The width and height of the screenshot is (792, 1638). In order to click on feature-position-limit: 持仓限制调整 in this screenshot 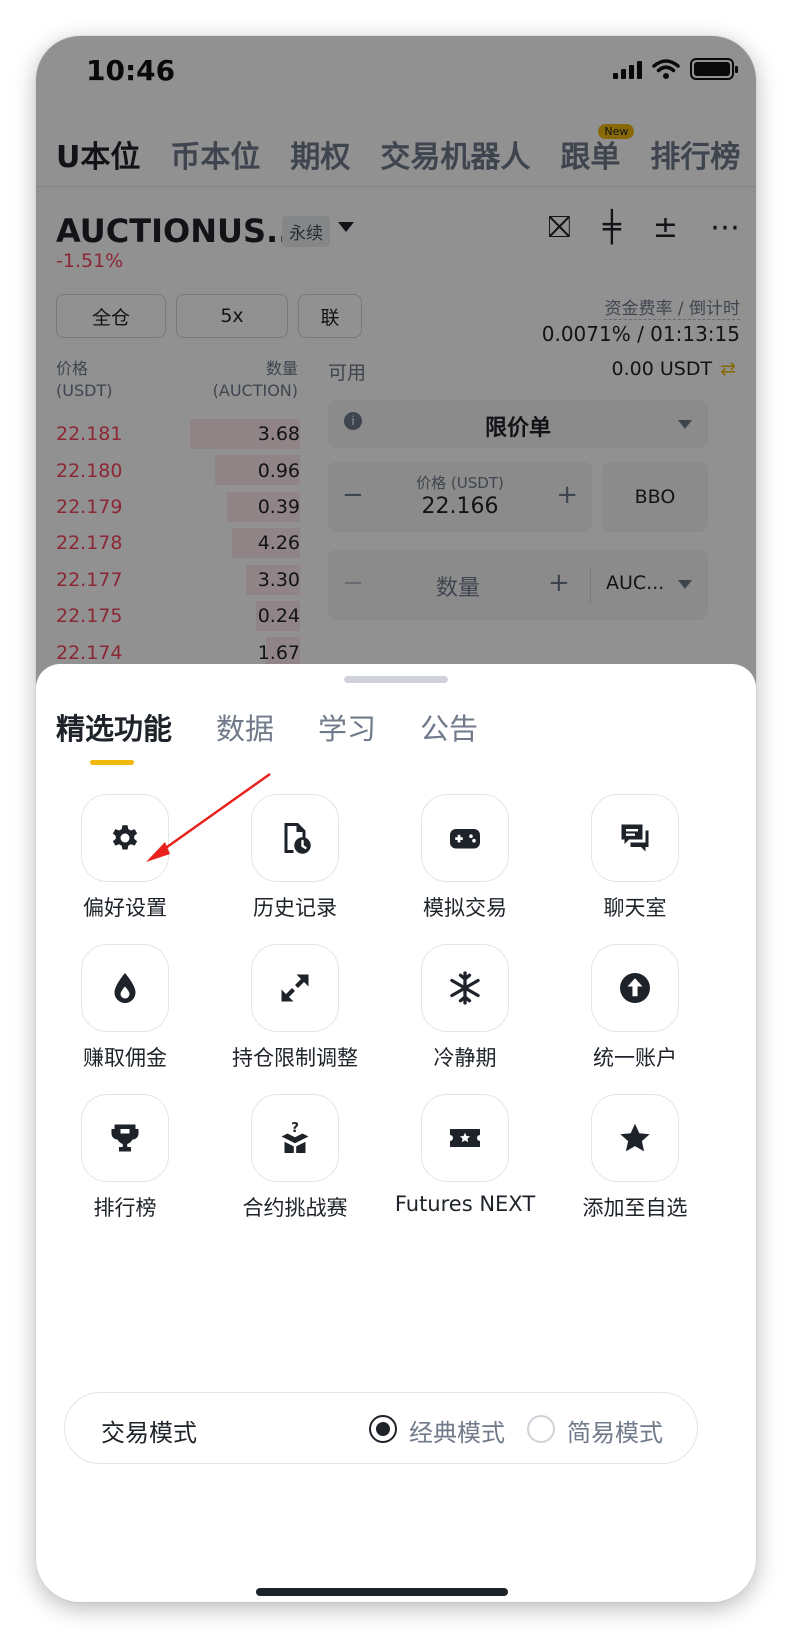, I will do `click(295, 1008)`.